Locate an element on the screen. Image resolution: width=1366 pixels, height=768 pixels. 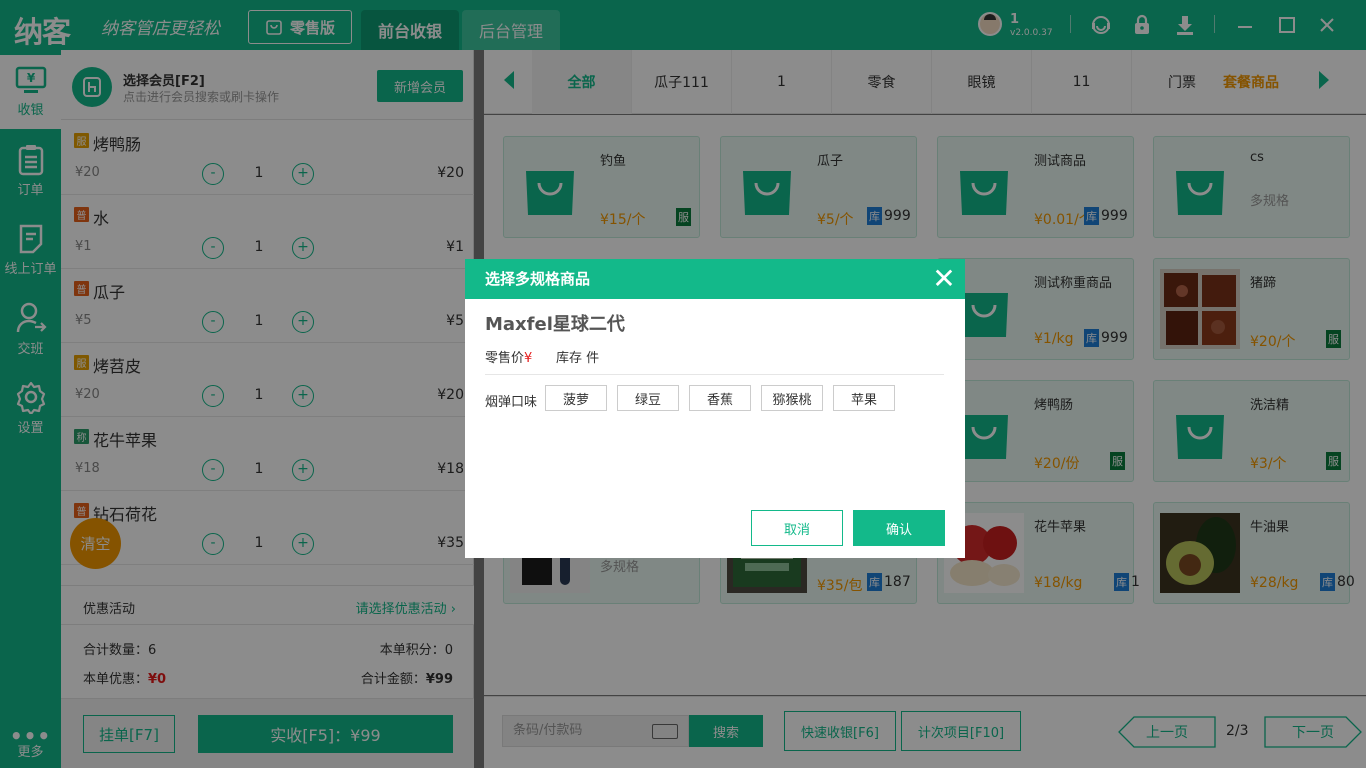
spec-option: 绿豆 is located at coordinates (648, 398).